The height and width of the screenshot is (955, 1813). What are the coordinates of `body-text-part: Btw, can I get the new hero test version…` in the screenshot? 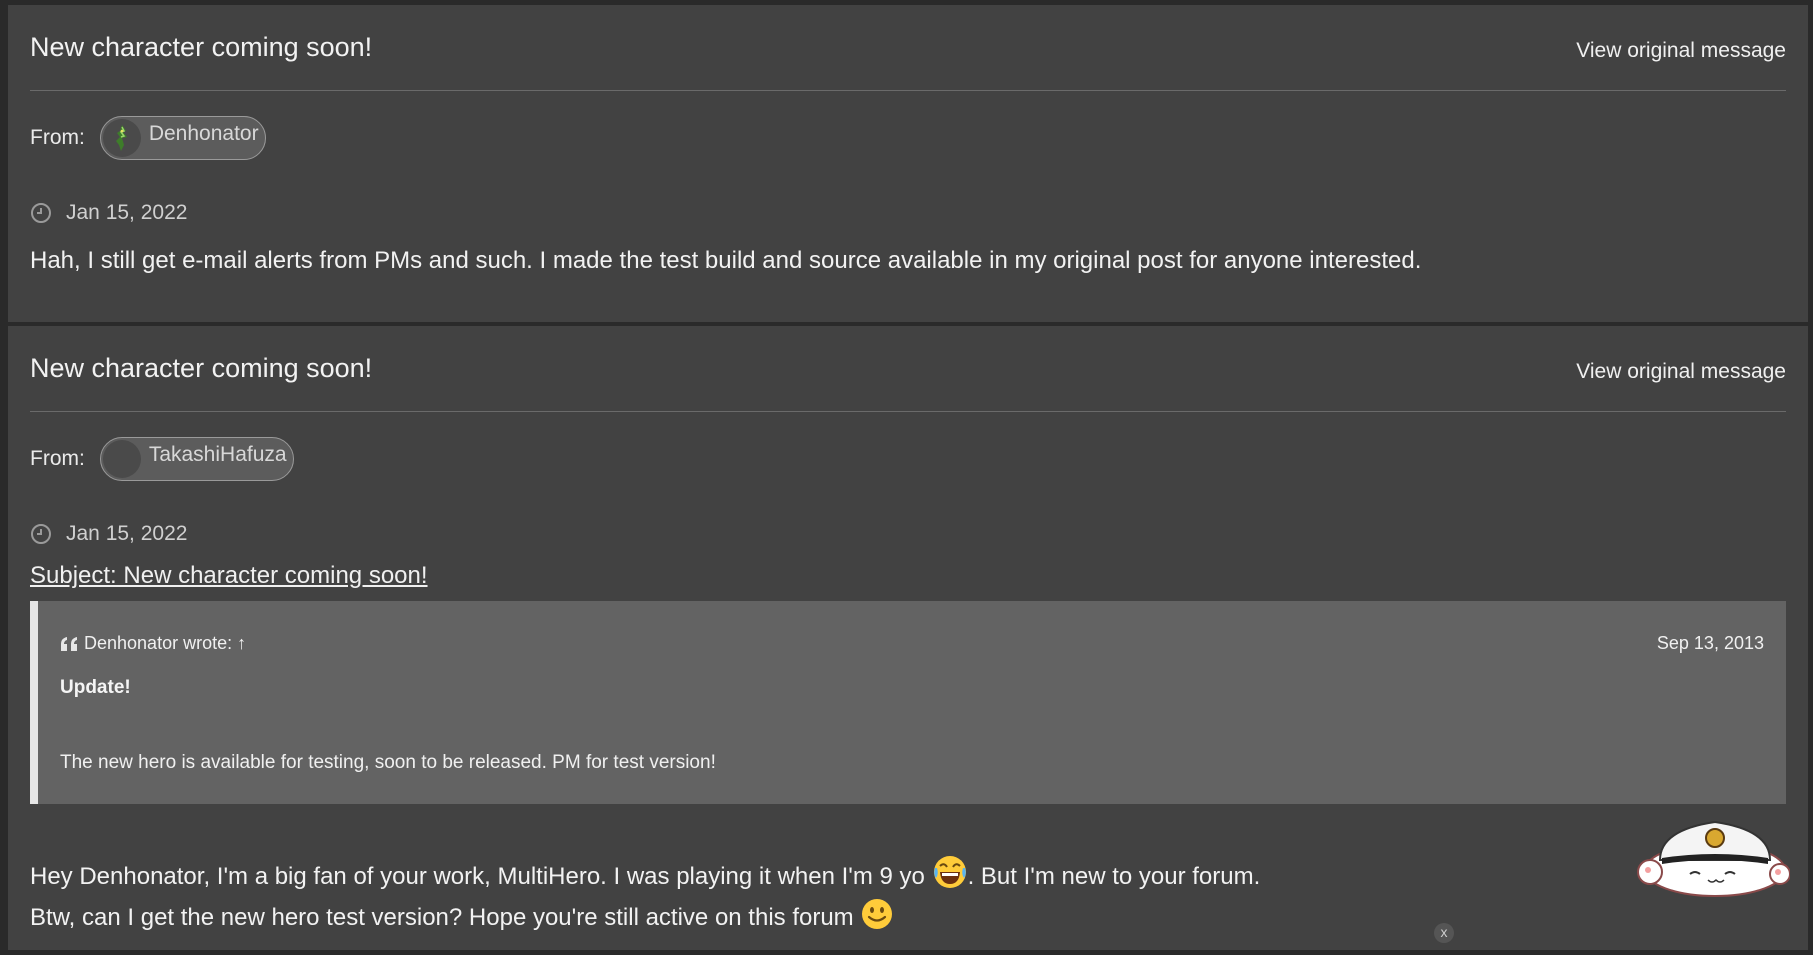 It's located at (442, 917).